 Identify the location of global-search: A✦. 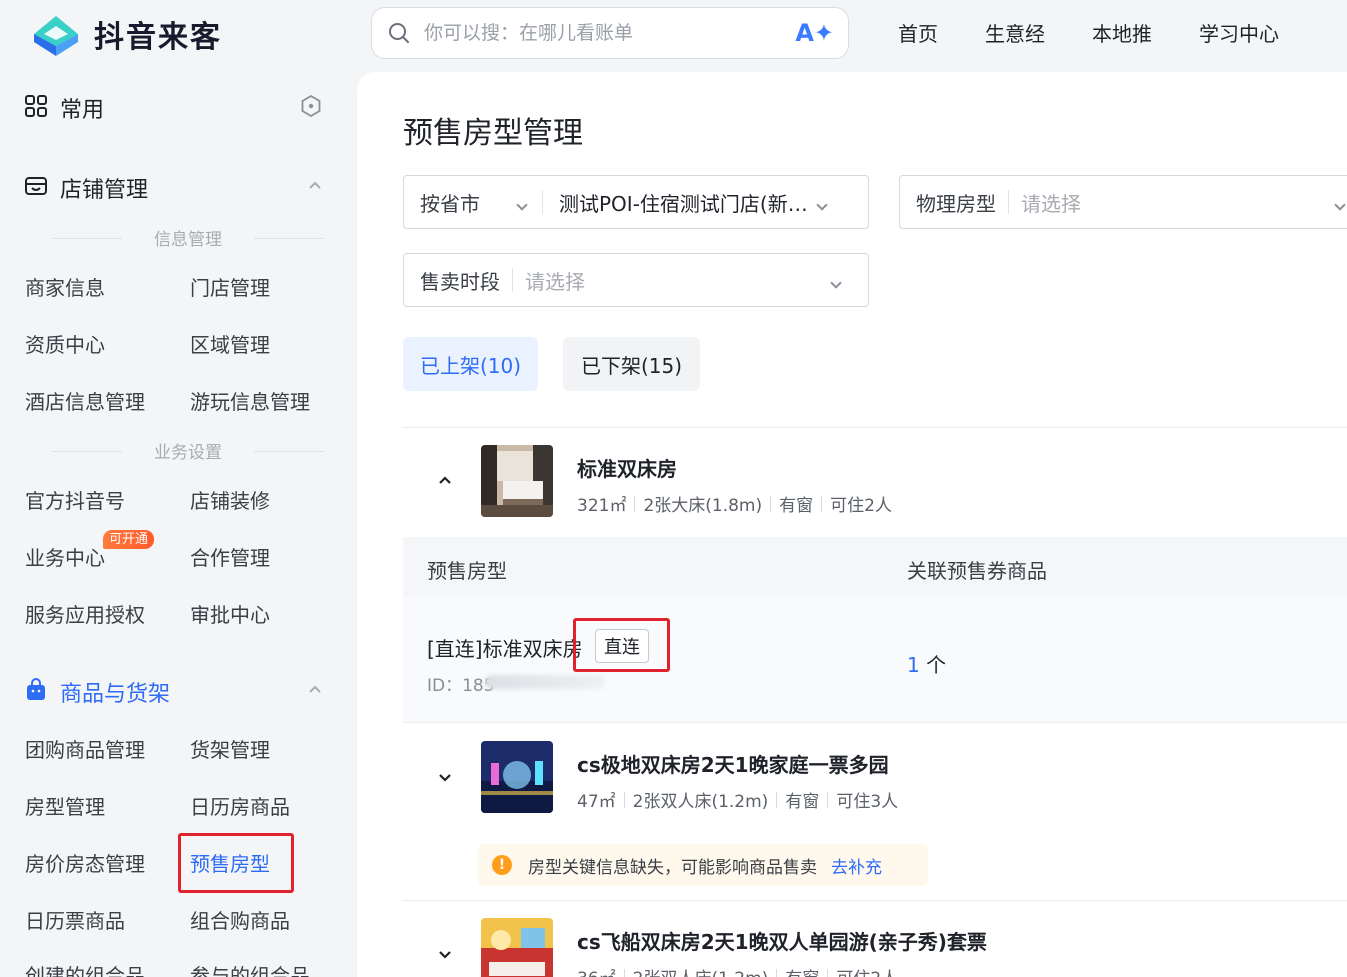
(610, 33).